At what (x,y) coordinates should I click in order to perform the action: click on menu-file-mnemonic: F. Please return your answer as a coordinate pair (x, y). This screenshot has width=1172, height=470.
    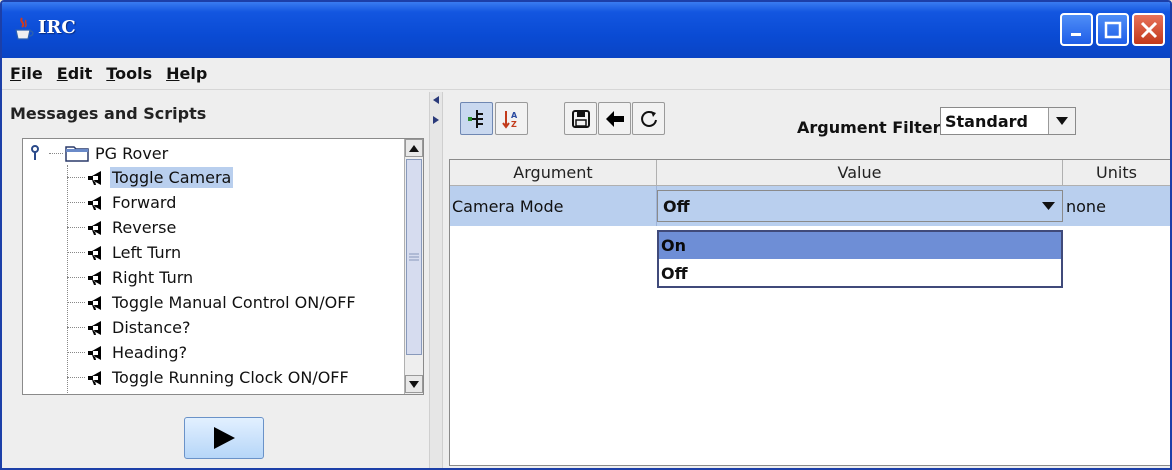
    Looking at the image, I should click on (15, 73).